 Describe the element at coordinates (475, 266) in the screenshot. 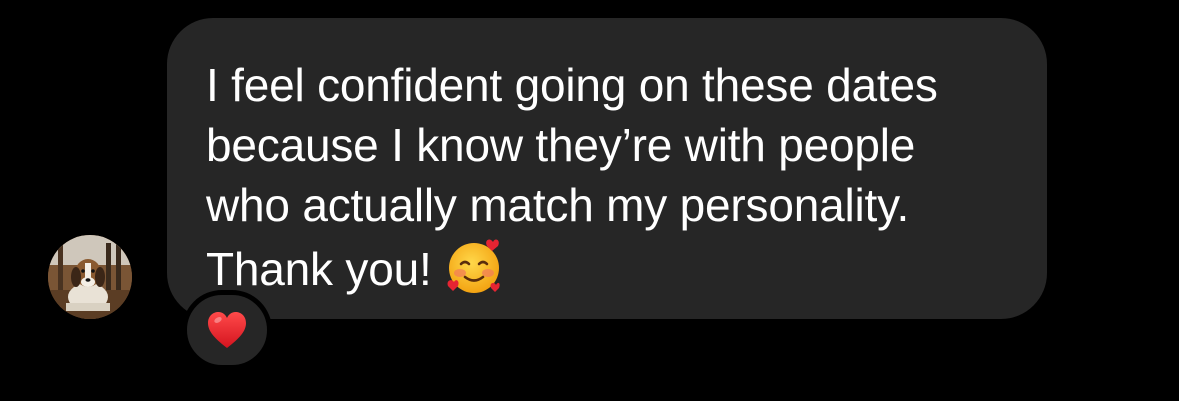

I see `smiling-face-with-hearts-icon` at that location.